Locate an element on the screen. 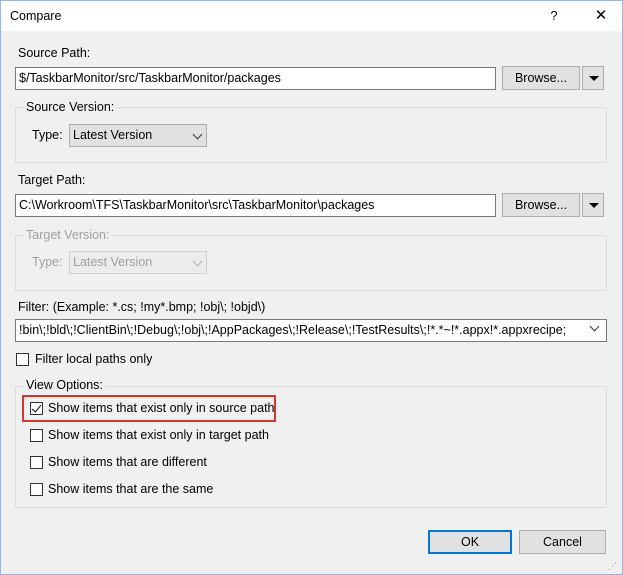 The width and height of the screenshot is (623, 575). view-option-label: Show items that are the same is located at coordinates (131, 489).